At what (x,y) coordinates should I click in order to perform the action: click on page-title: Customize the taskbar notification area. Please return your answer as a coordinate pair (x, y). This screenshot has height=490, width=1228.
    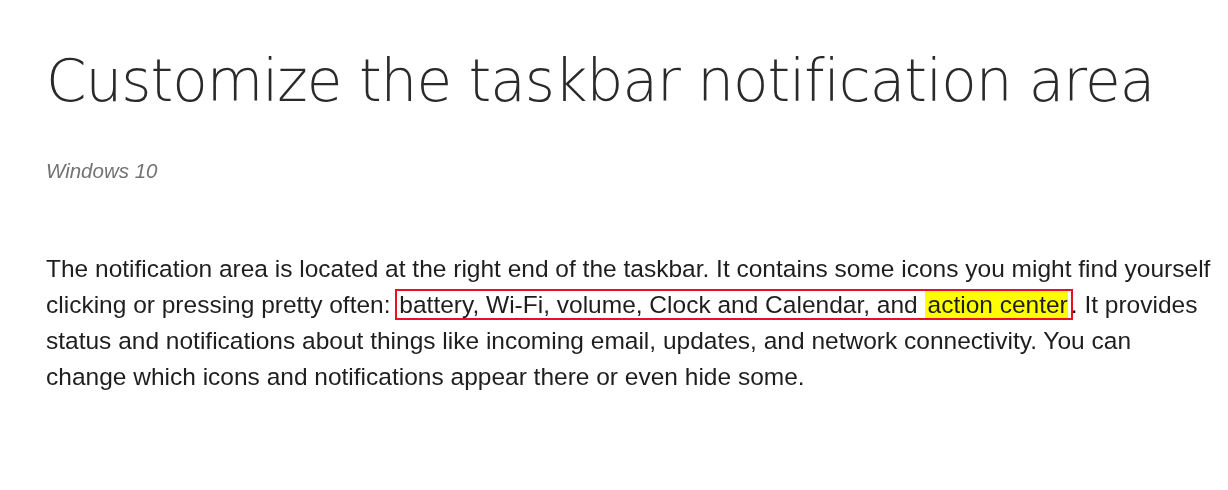
    Looking at the image, I should click on (601, 78).